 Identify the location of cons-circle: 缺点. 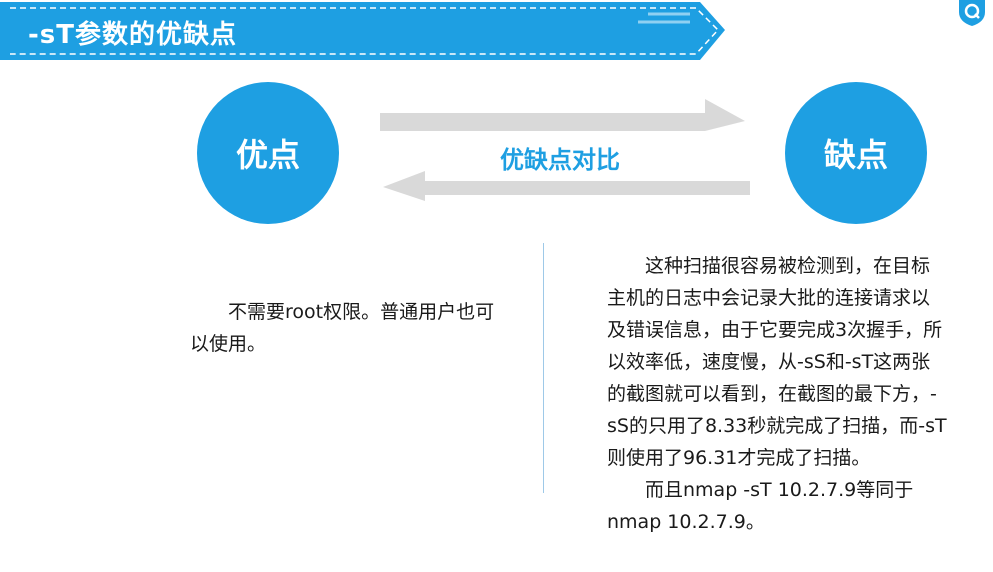
(856, 153).